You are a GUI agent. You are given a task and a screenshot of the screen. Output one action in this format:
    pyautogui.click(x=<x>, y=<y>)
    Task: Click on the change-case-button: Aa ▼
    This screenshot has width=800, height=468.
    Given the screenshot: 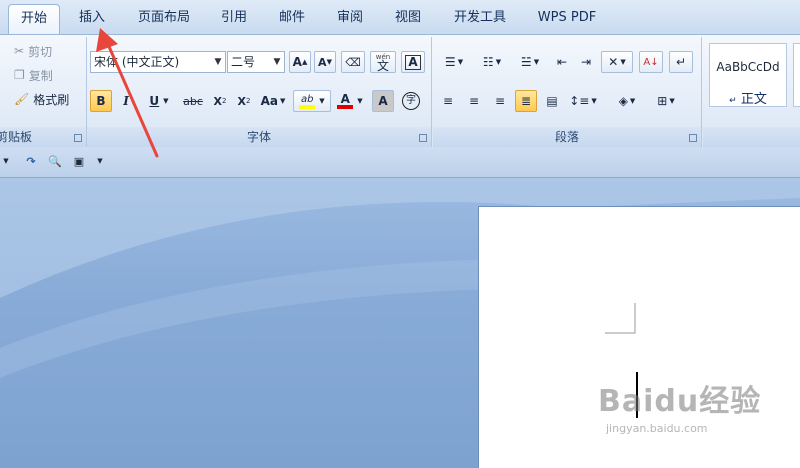 What is the action you would take?
    pyautogui.click(x=273, y=101)
    